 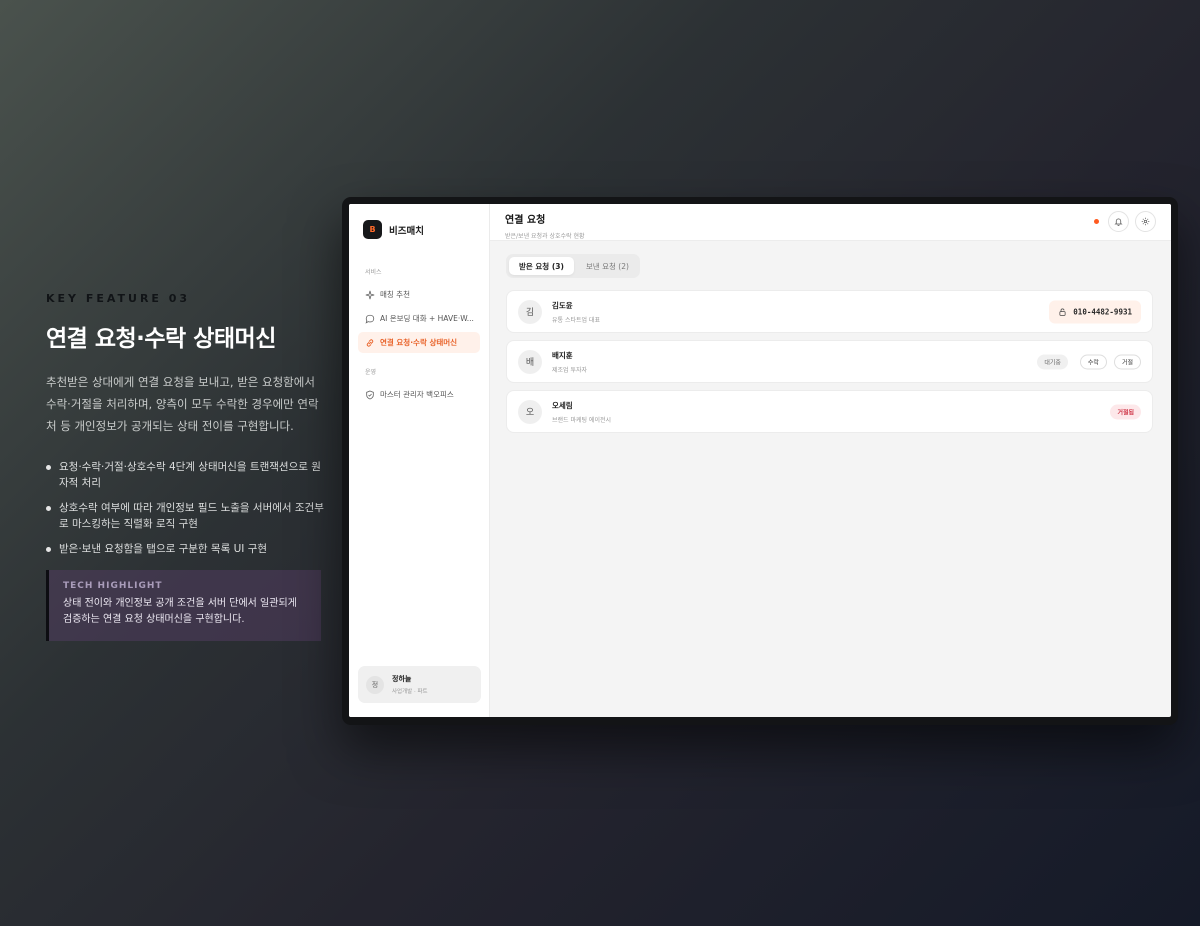 What do you see at coordinates (530, 311) in the screenshot?
I see `avatar: 김` at bounding box center [530, 311].